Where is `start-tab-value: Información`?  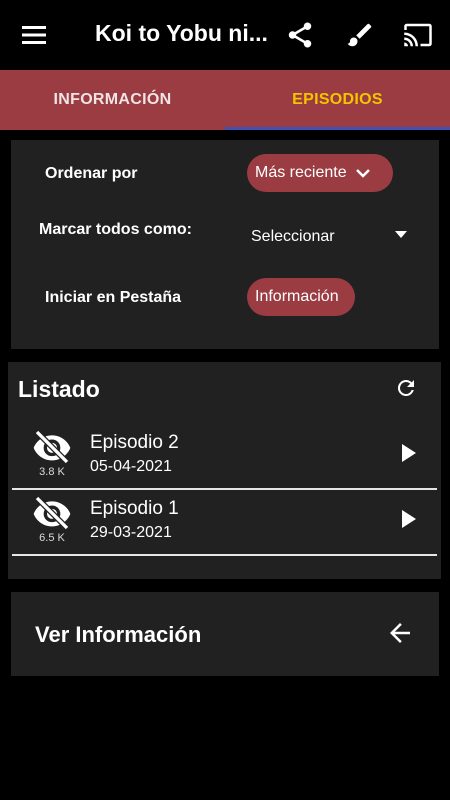
start-tab-value: Información is located at coordinates (297, 296).